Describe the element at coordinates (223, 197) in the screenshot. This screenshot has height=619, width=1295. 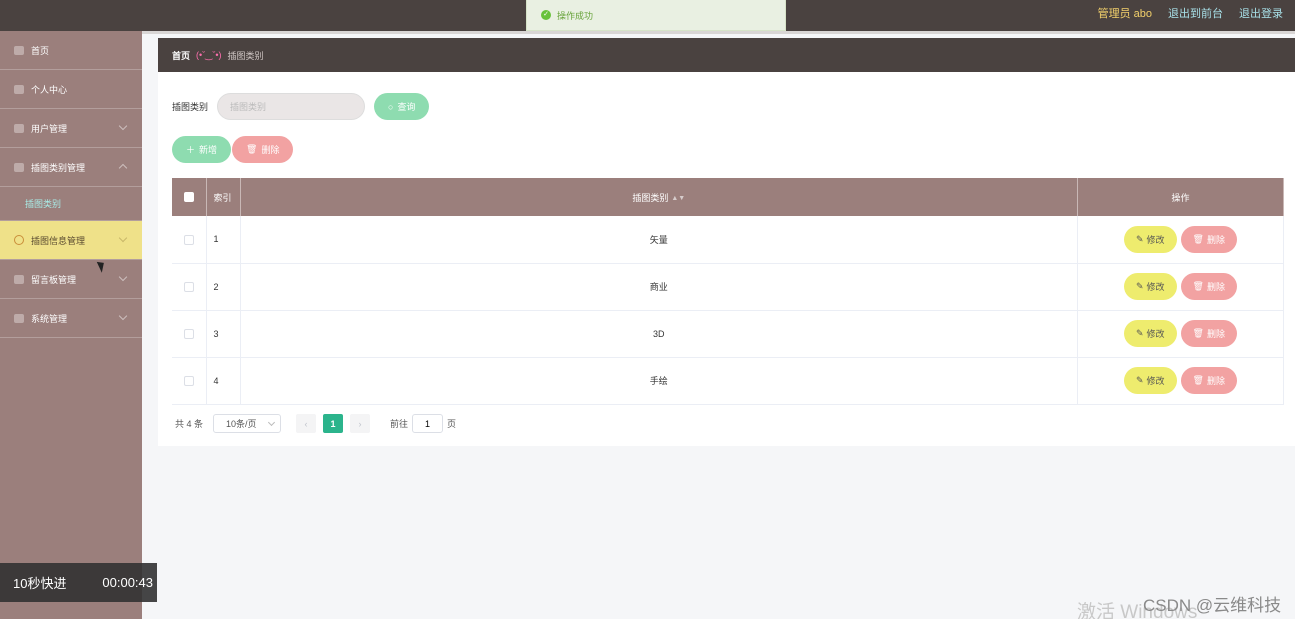
I see `header-index: 索引` at that location.